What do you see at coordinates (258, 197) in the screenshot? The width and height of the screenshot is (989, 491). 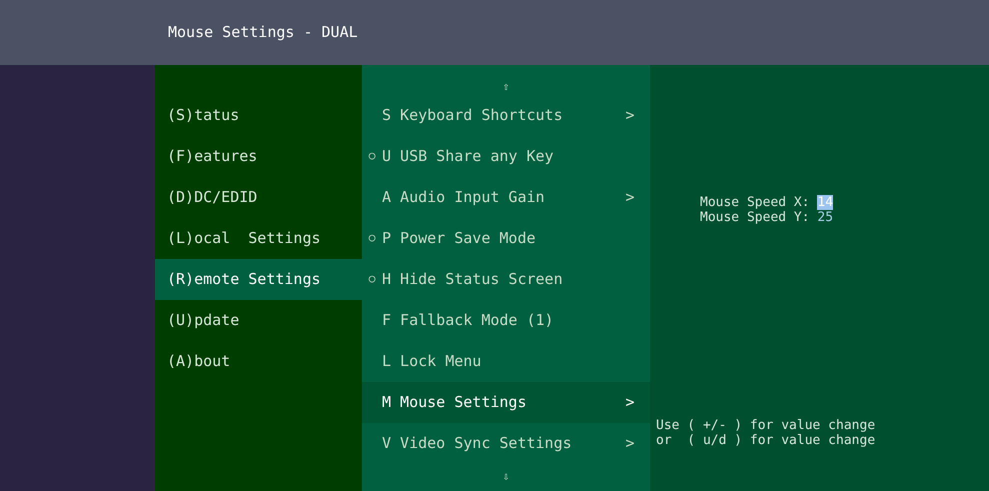 I see `main-menu-item: (D)DC/EDID` at bounding box center [258, 197].